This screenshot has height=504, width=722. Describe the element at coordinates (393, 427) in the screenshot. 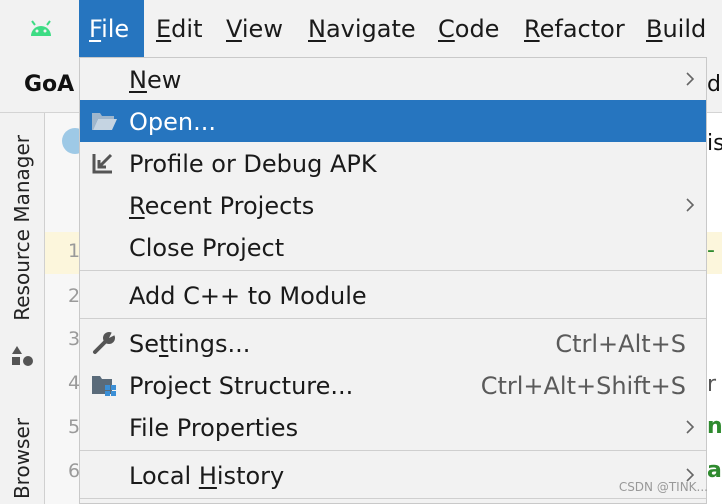

I see `menu-item-file-properties: File Properties` at that location.